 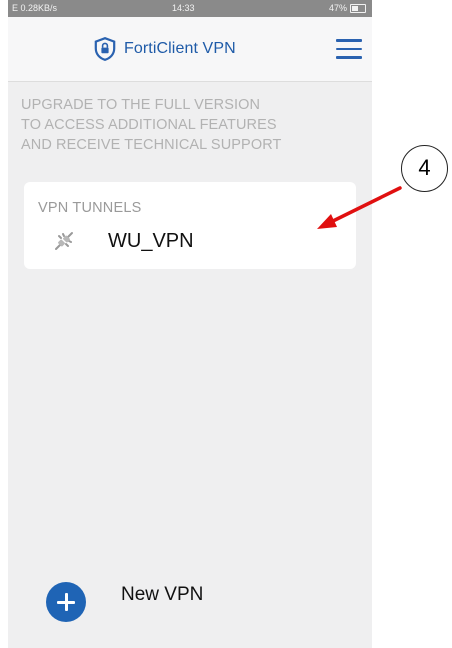 What do you see at coordinates (90, 208) in the screenshot?
I see `vpn-tunnels-heading: VPN TUNNELS` at bounding box center [90, 208].